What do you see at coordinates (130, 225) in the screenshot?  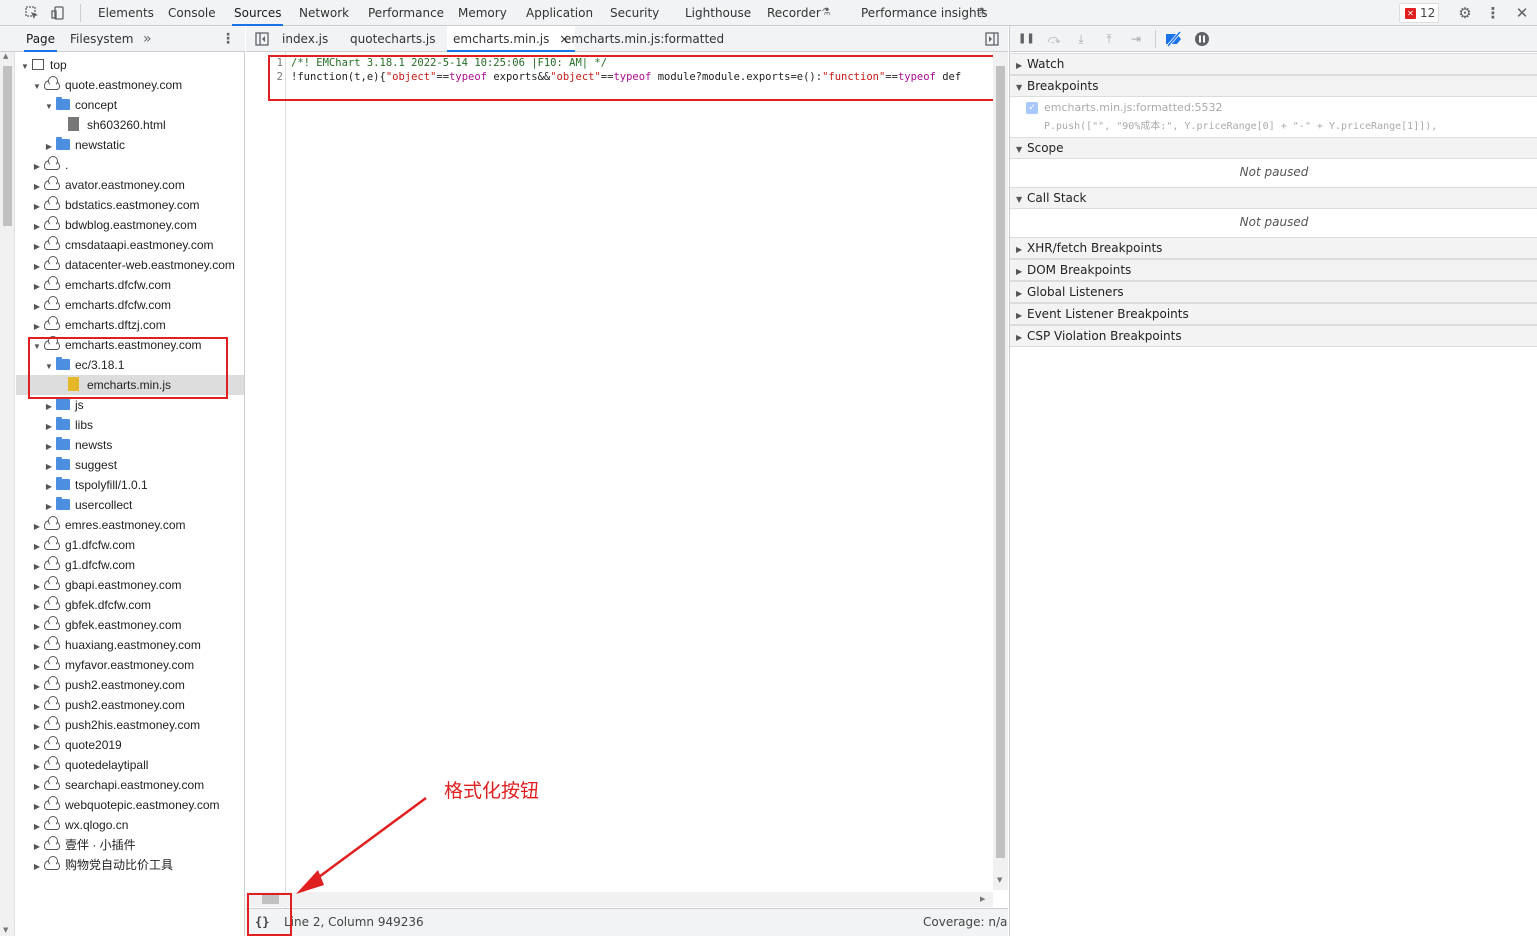 I see `tree-item: ▶ bdwblog.eastmoney.com` at bounding box center [130, 225].